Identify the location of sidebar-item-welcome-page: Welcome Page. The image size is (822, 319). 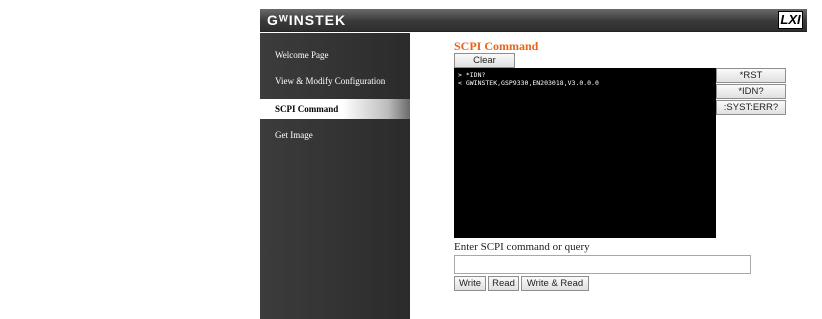
(335, 55).